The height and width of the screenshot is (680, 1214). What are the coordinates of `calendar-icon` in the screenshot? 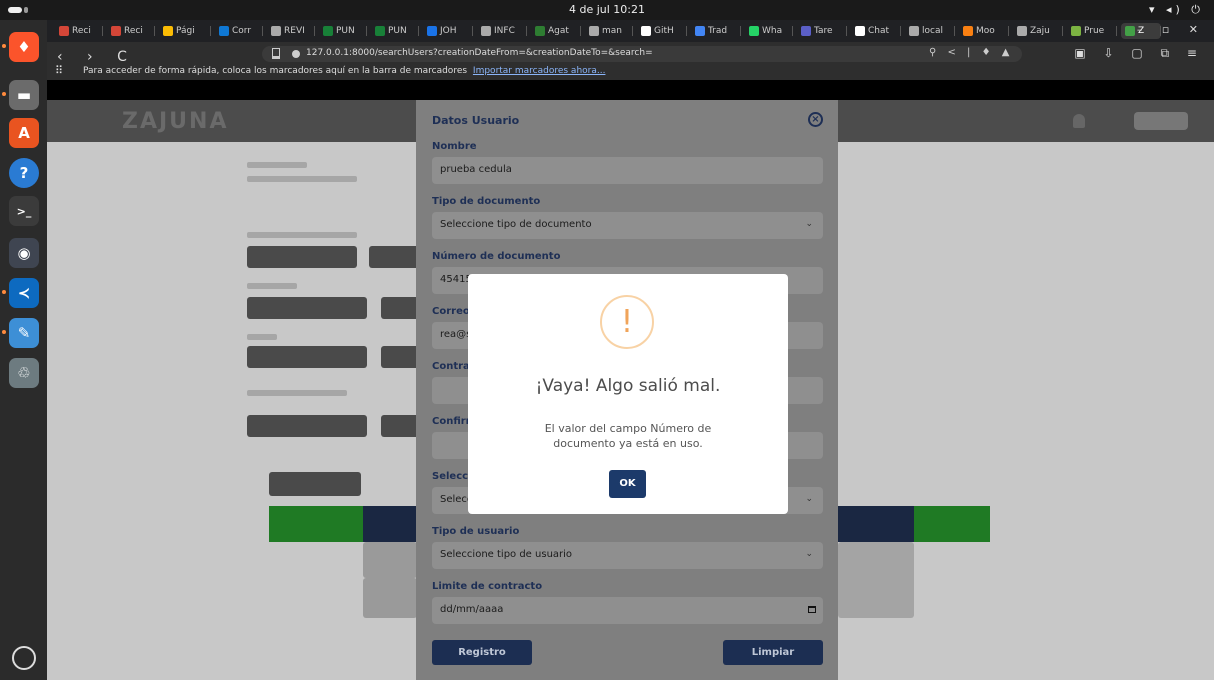 It's located at (812, 609).